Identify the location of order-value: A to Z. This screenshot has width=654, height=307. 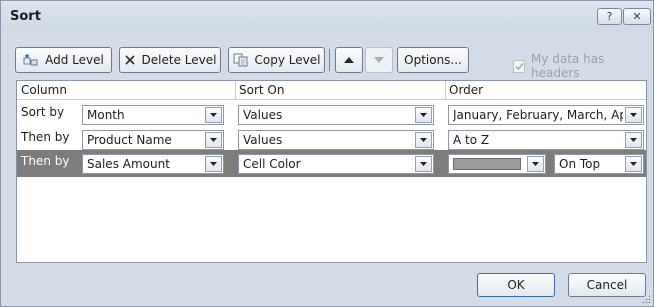
(471, 140).